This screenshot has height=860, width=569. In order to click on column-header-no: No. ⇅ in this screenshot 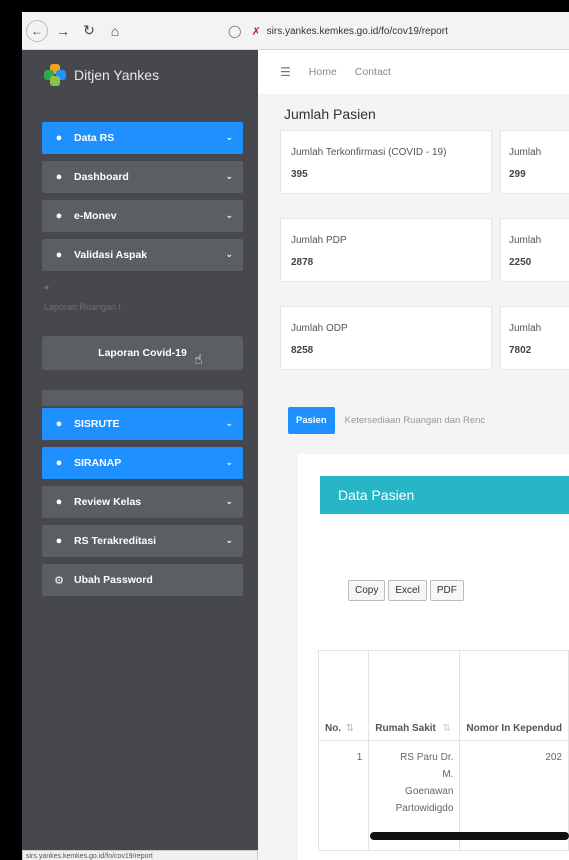, I will do `click(343, 695)`.